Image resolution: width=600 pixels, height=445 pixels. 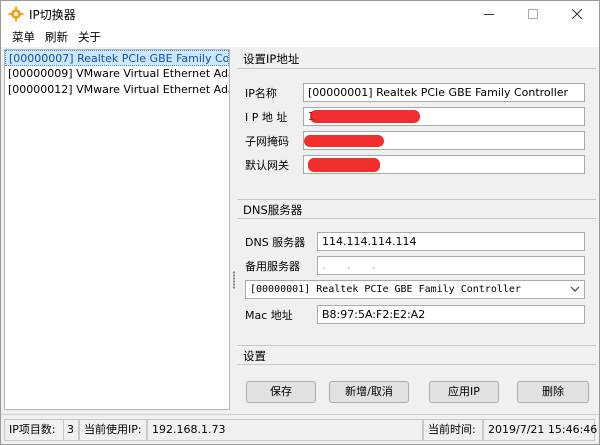 I want to click on menu-item-about: 关于, so click(x=89, y=37).